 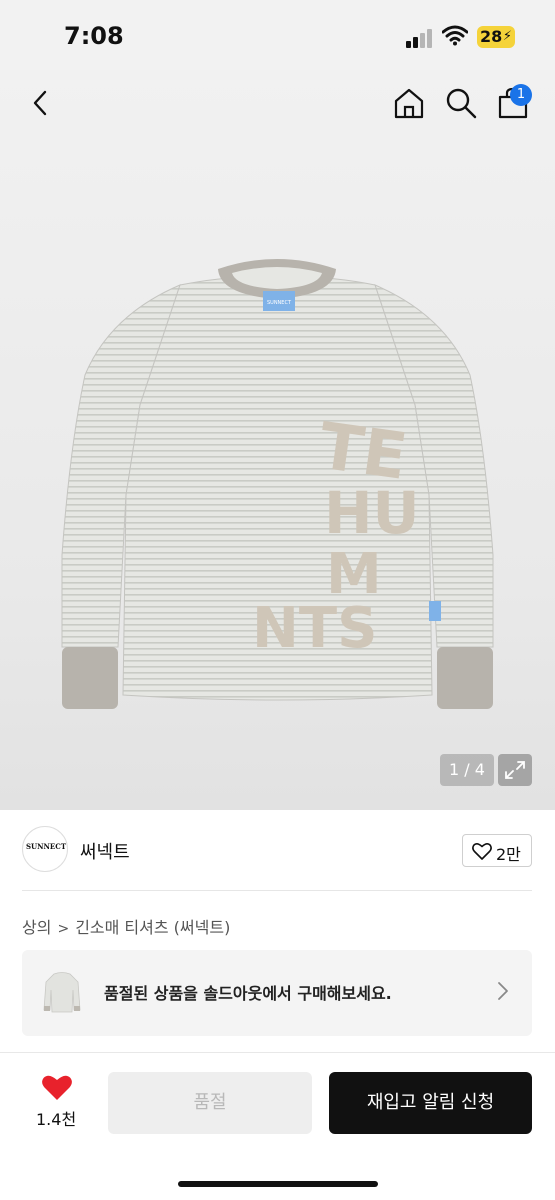 What do you see at coordinates (461, 103) in the screenshot?
I see `search-icon` at bounding box center [461, 103].